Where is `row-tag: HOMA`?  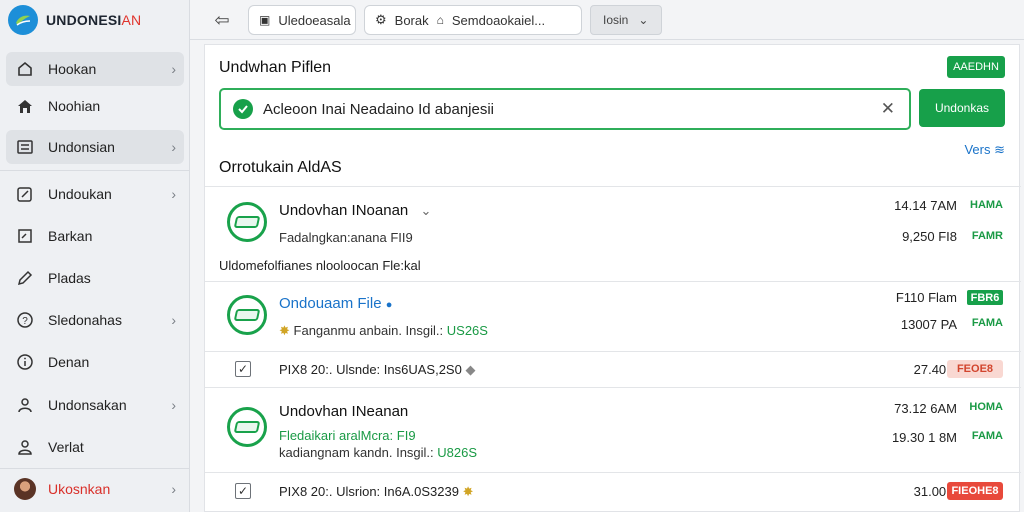 row-tag: HOMA is located at coordinates (986, 407).